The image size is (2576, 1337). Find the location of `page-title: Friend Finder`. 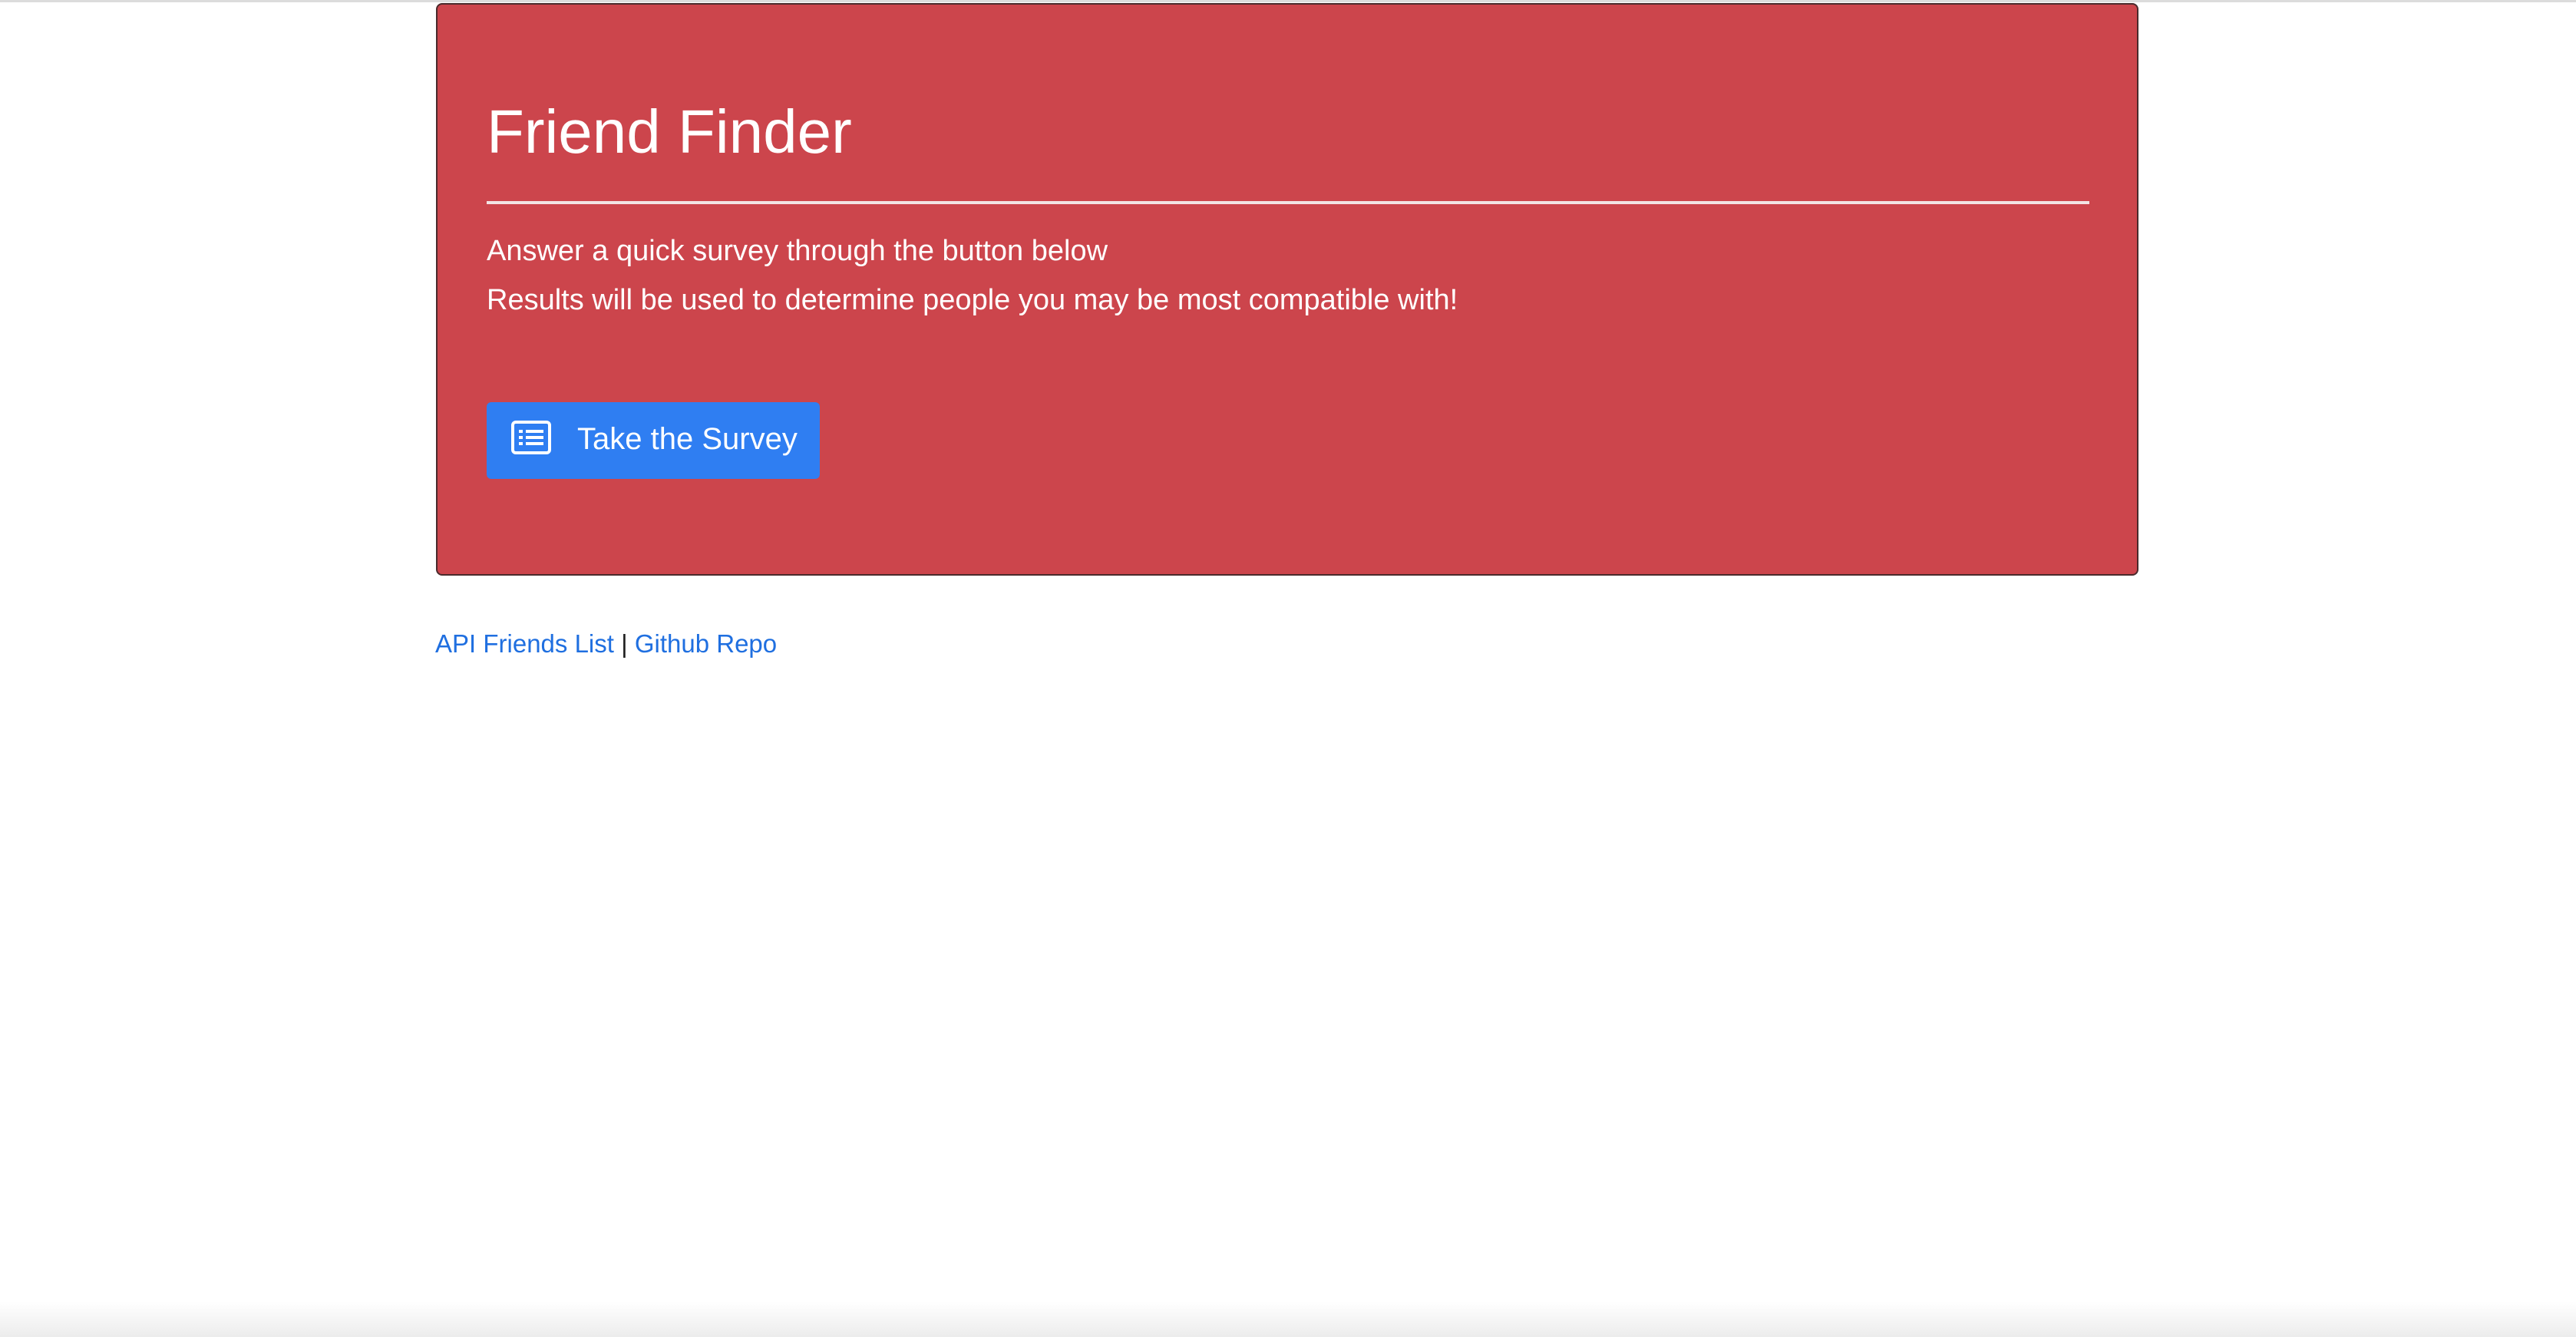

page-title: Friend Finder is located at coordinates (669, 131).